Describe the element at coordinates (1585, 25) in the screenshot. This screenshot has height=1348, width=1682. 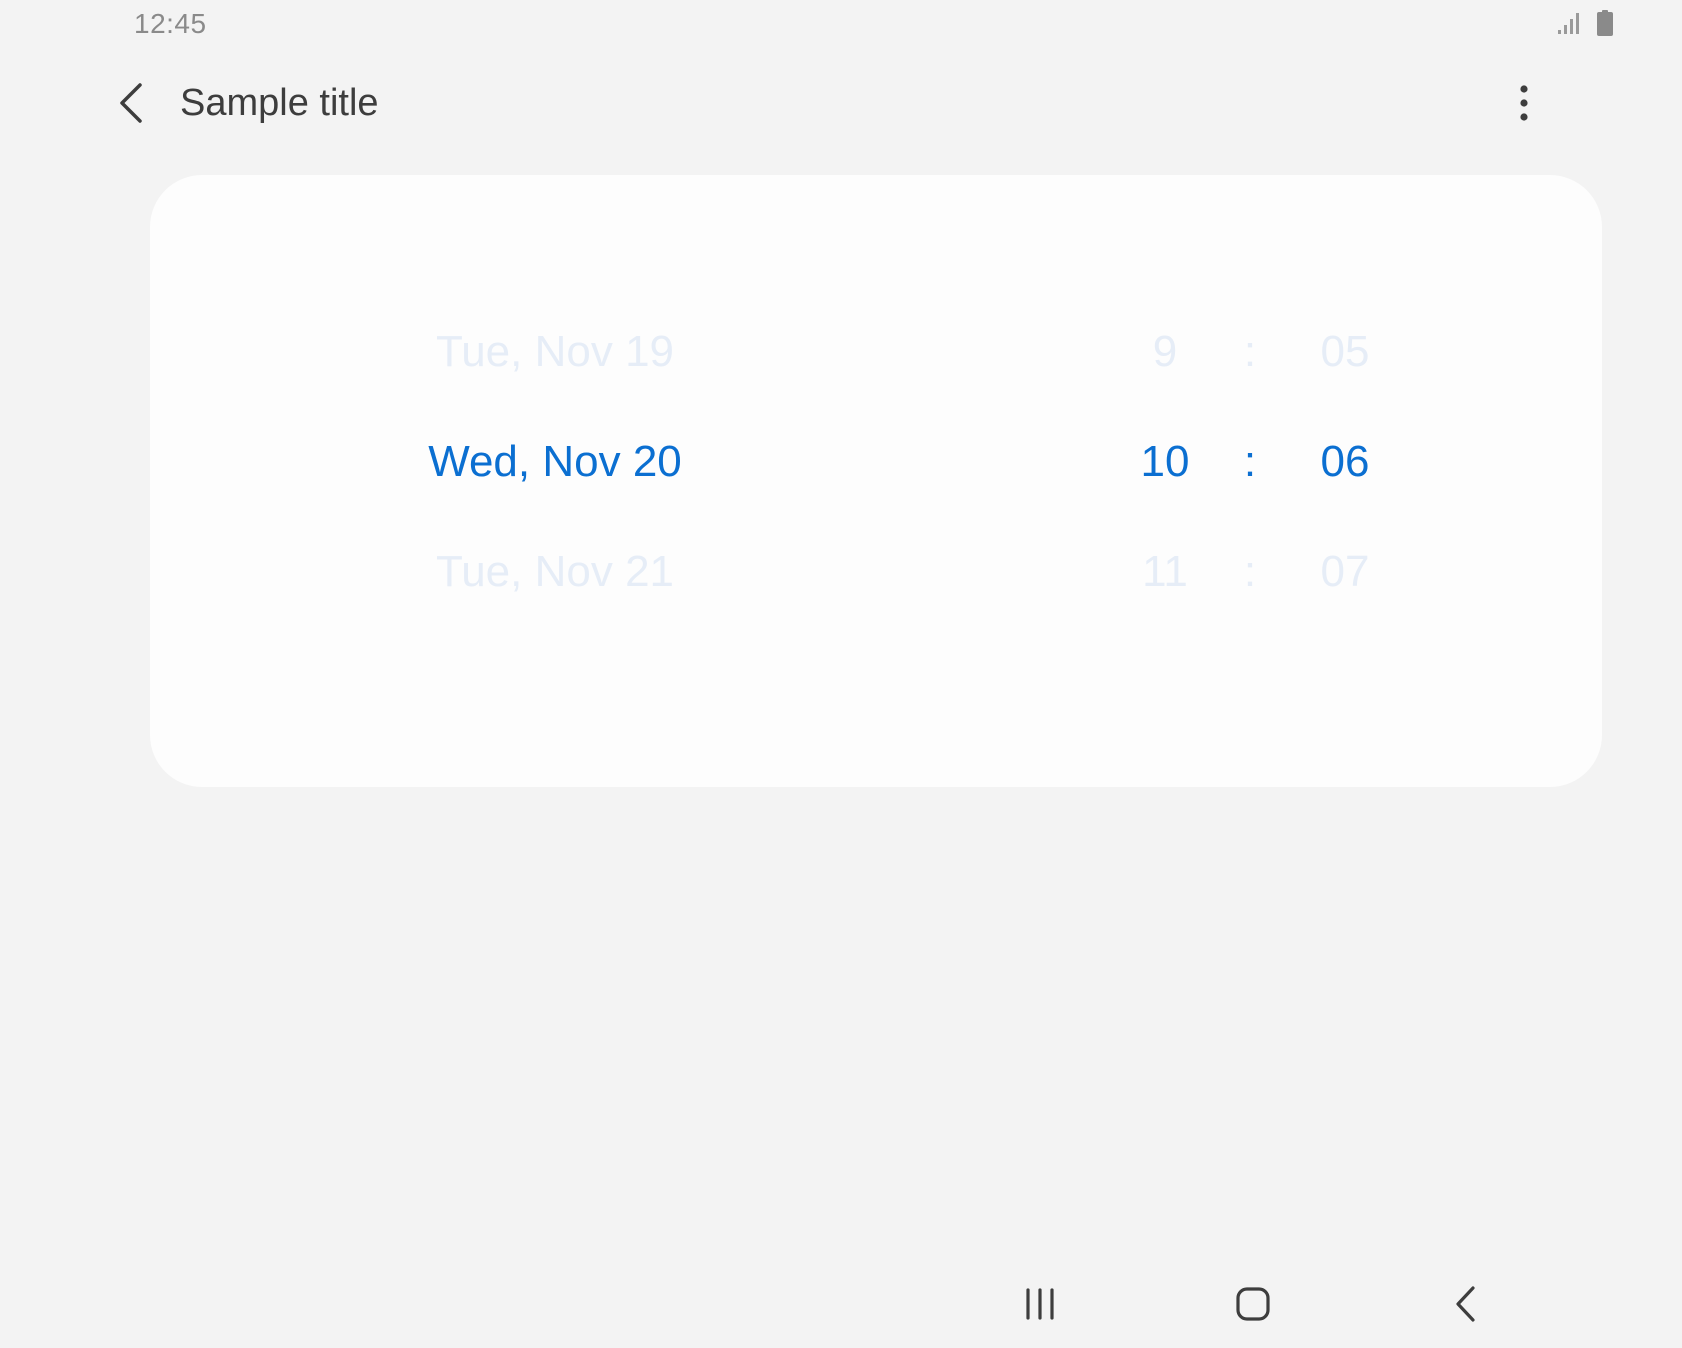
I see `status-icons` at that location.